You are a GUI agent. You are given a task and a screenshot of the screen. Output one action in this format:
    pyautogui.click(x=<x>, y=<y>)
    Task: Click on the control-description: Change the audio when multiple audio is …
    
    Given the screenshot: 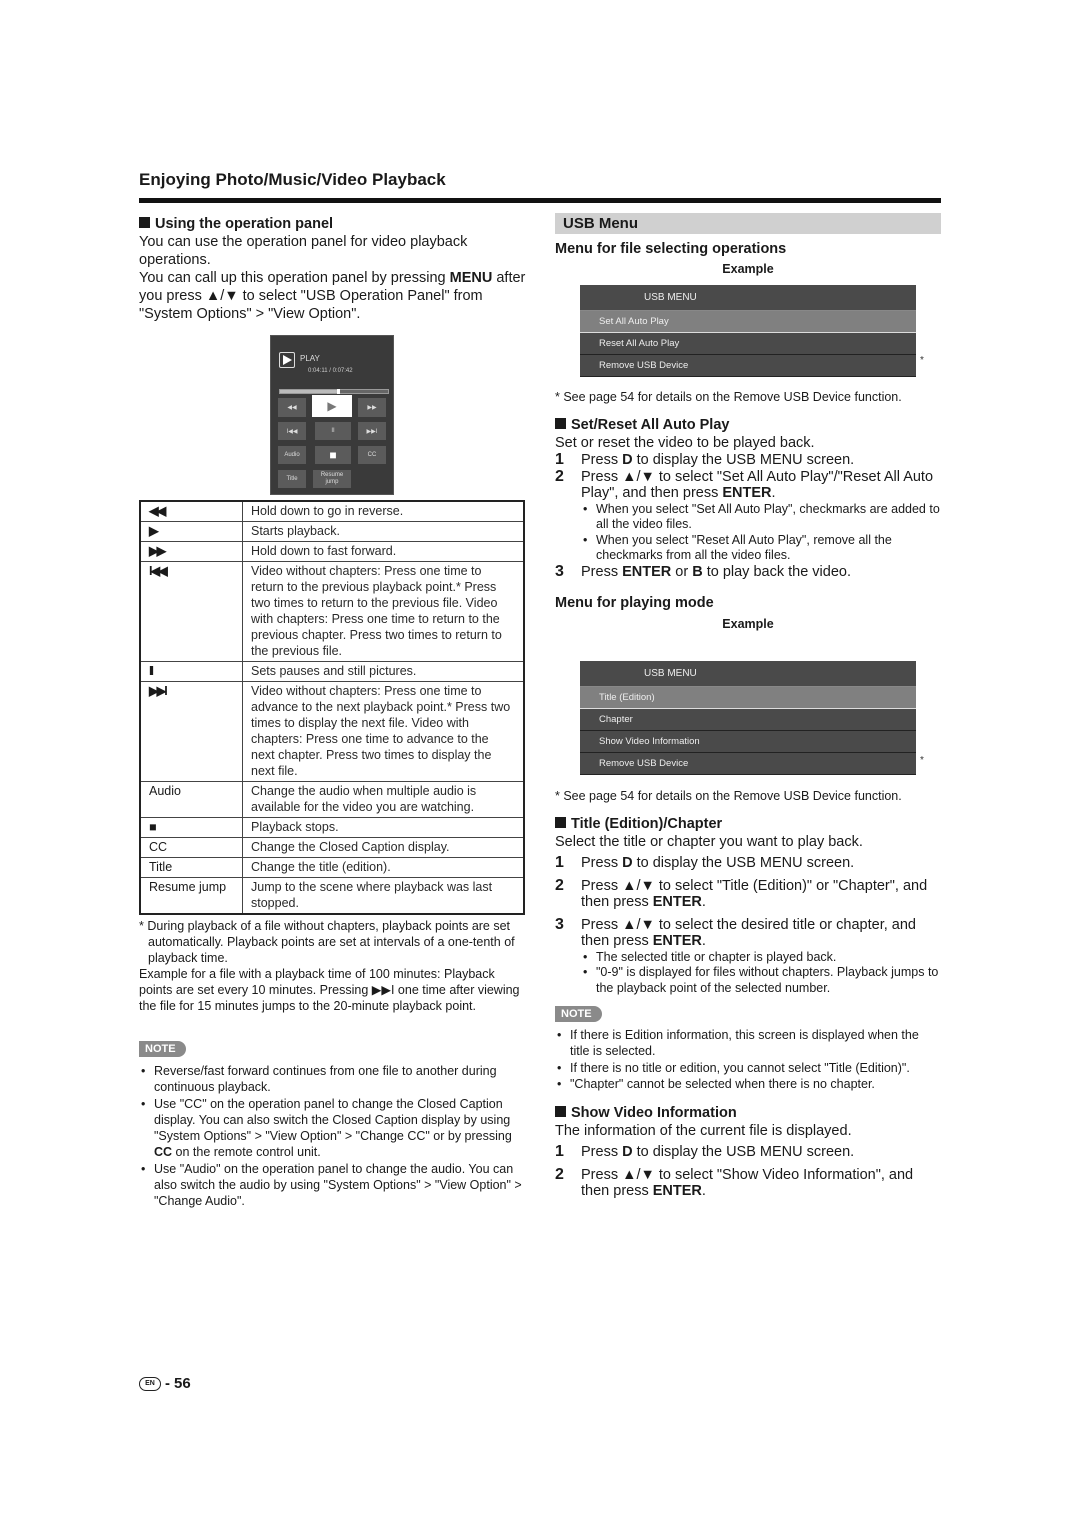 What is the action you would take?
    pyautogui.click(x=383, y=799)
    